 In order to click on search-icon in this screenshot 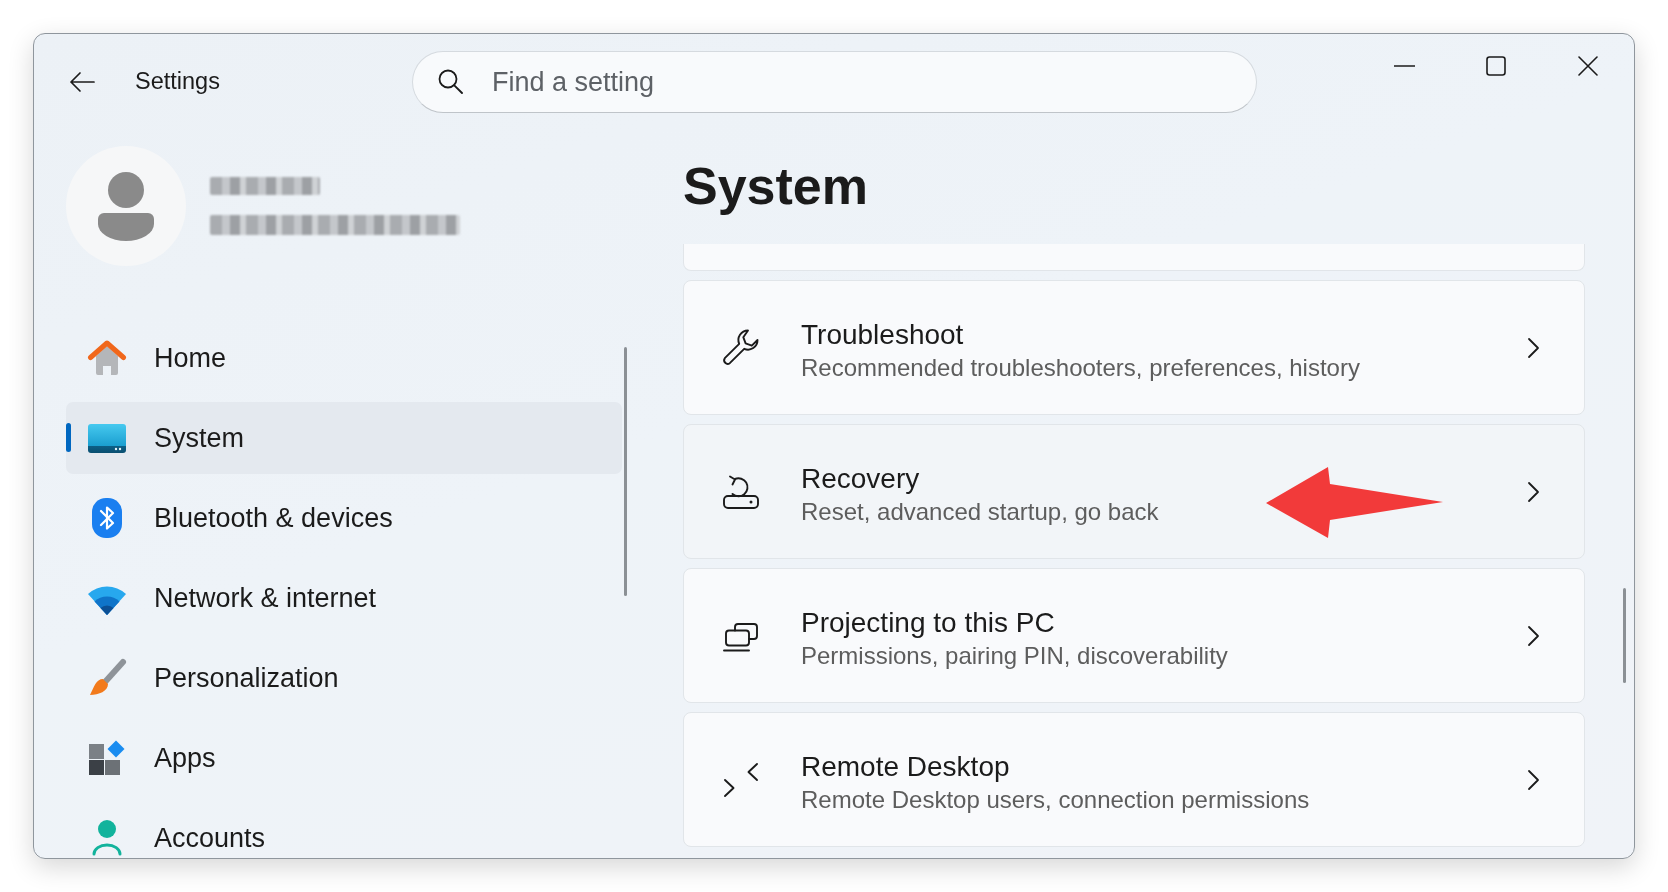, I will do `click(450, 81)`.